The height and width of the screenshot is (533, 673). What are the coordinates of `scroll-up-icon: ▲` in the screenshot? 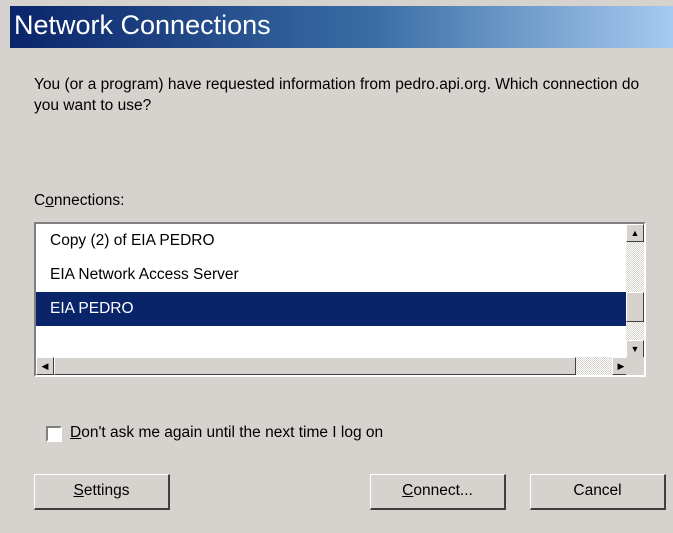 It's located at (635, 233).